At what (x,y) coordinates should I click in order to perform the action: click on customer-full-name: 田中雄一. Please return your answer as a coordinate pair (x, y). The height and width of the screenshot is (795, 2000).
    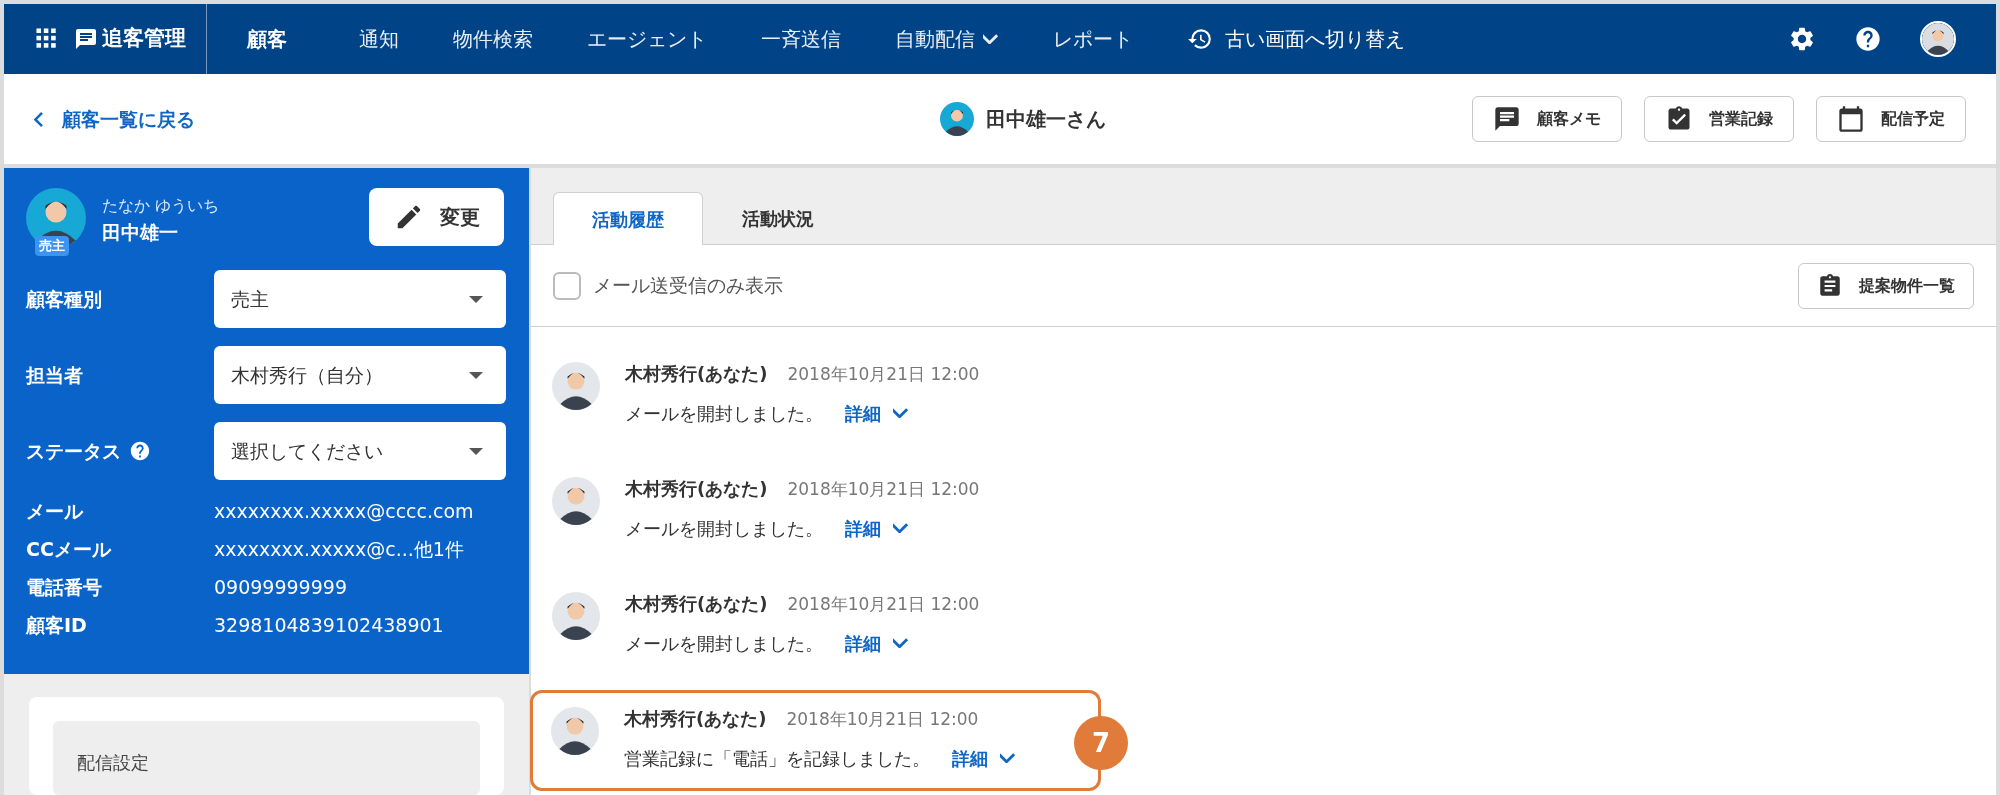
    Looking at the image, I should click on (140, 232).